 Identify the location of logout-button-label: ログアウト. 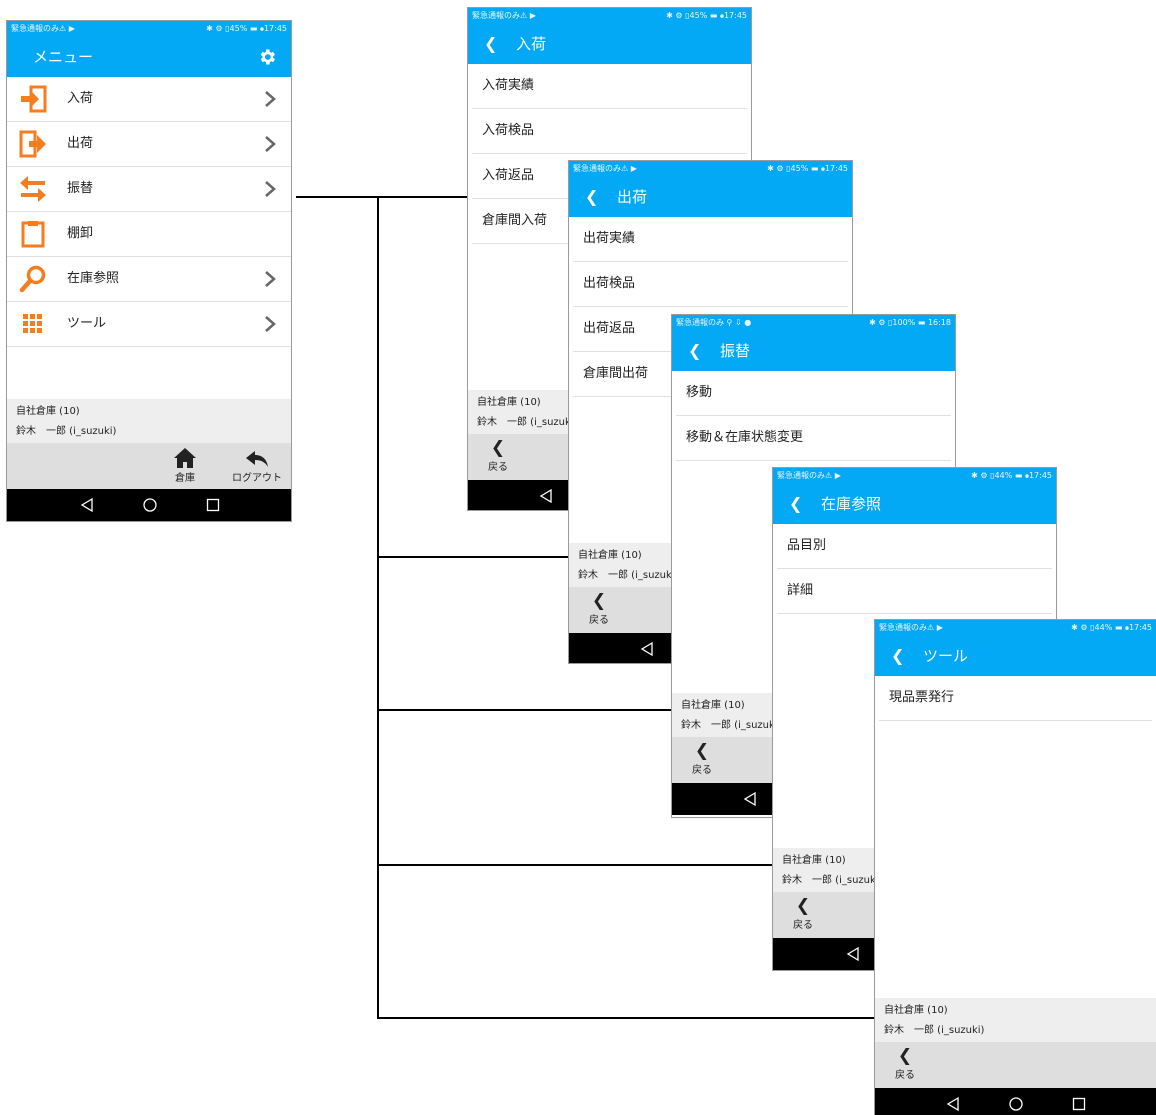
(257, 478).